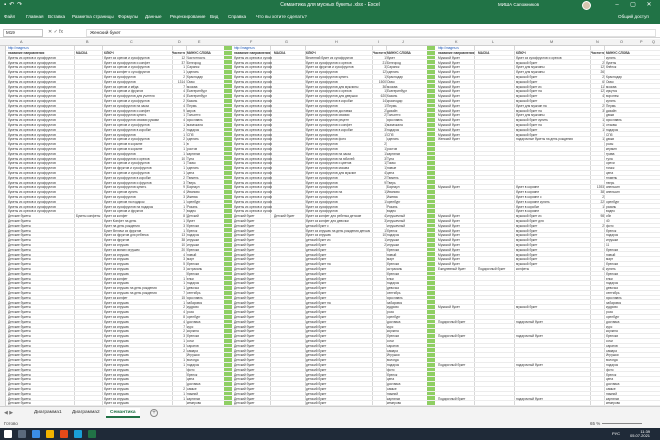 The height and width of the screenshot is (440, 660). Describe the element at coordinates (409, 279) in the screenshot. I see `table-cell: елки` at that location.